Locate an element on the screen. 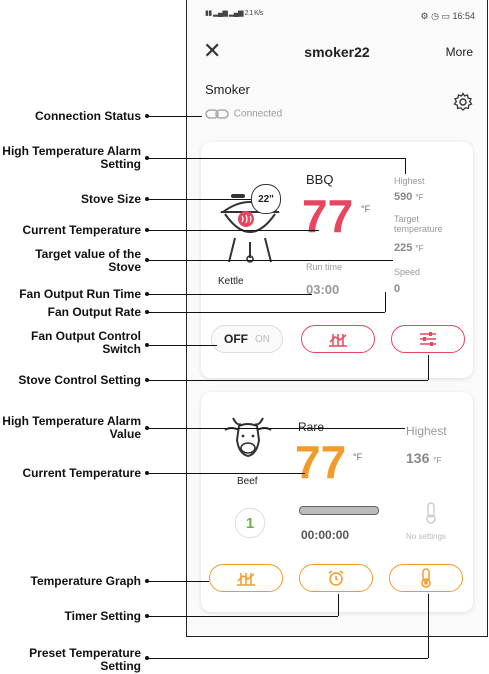  timer-button is located at coordinates (336, 578).